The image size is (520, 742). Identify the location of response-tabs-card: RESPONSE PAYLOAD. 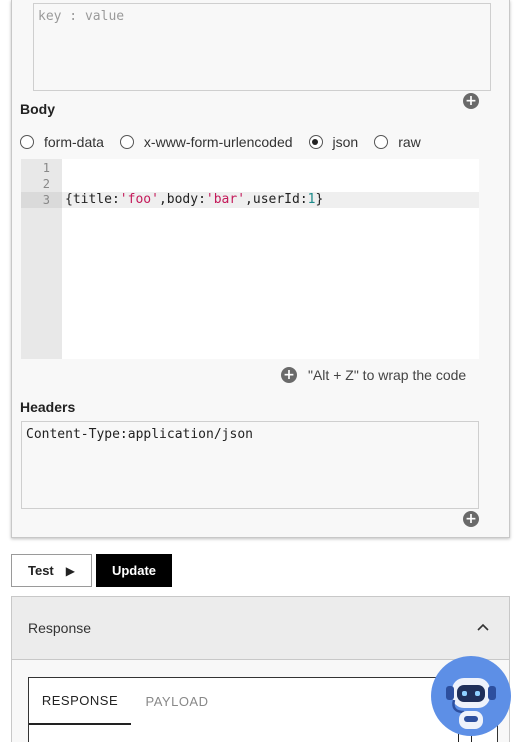
(263, 709).